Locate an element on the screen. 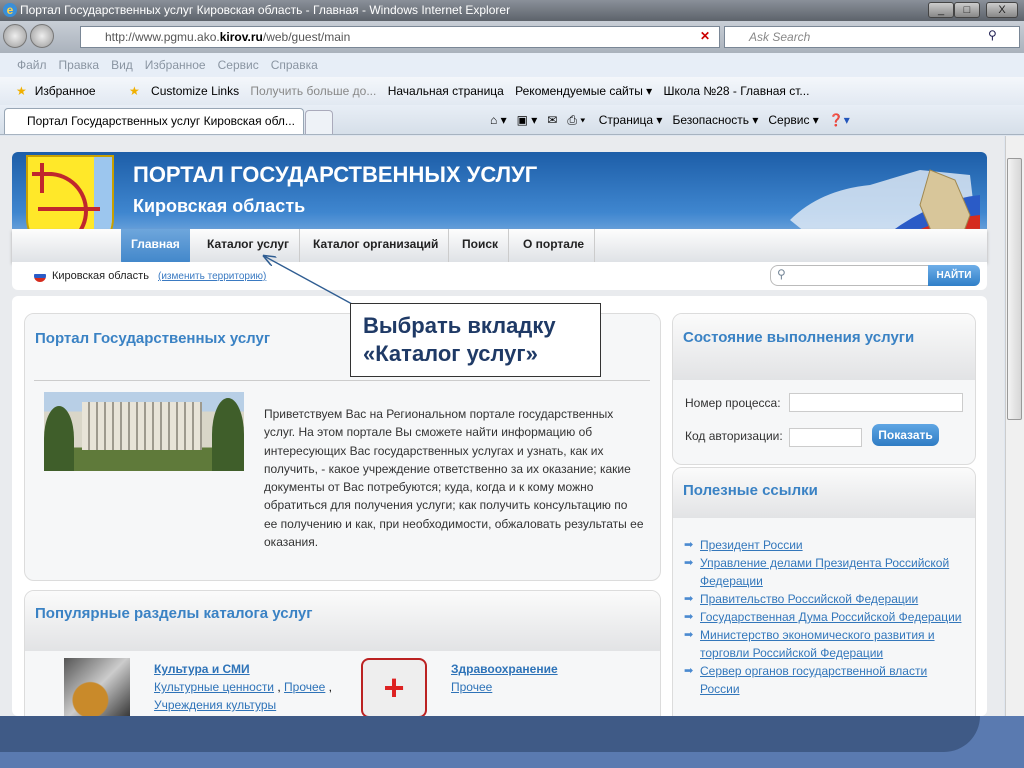  nav-about: О портале is located at coordinates (554, 245).